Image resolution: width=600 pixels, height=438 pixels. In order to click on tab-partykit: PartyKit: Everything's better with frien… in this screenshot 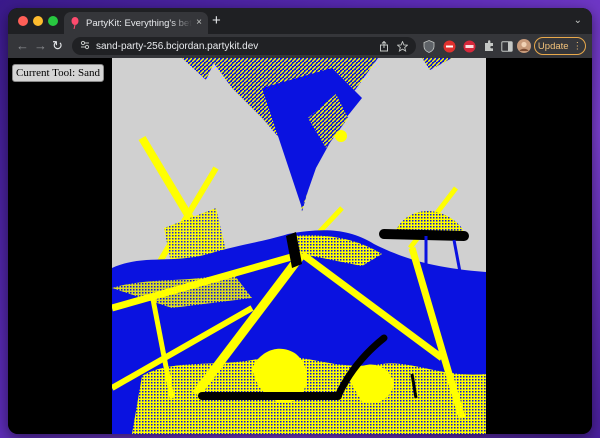, I will do `click(136, 23)`.